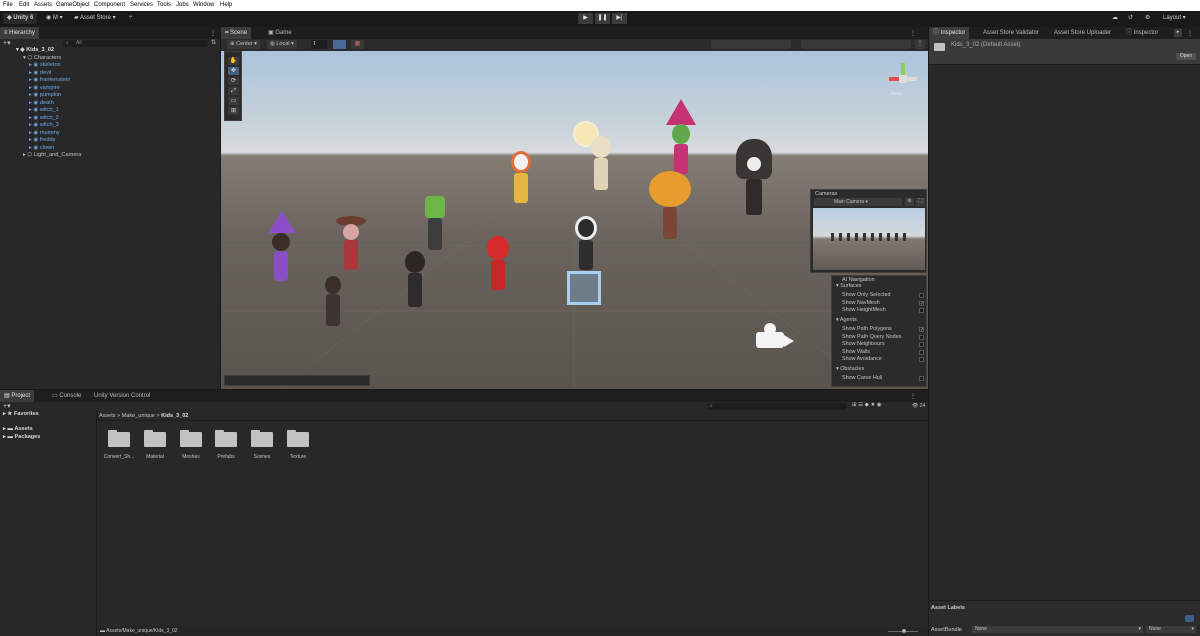 Image resolution: width=1200 pixels, height=636 pixels. Describe the element at coordinates (44, 118) in the screenshot. I see `hierarchy-item-witch-2: ▸ ◉ witch_2` at that location.